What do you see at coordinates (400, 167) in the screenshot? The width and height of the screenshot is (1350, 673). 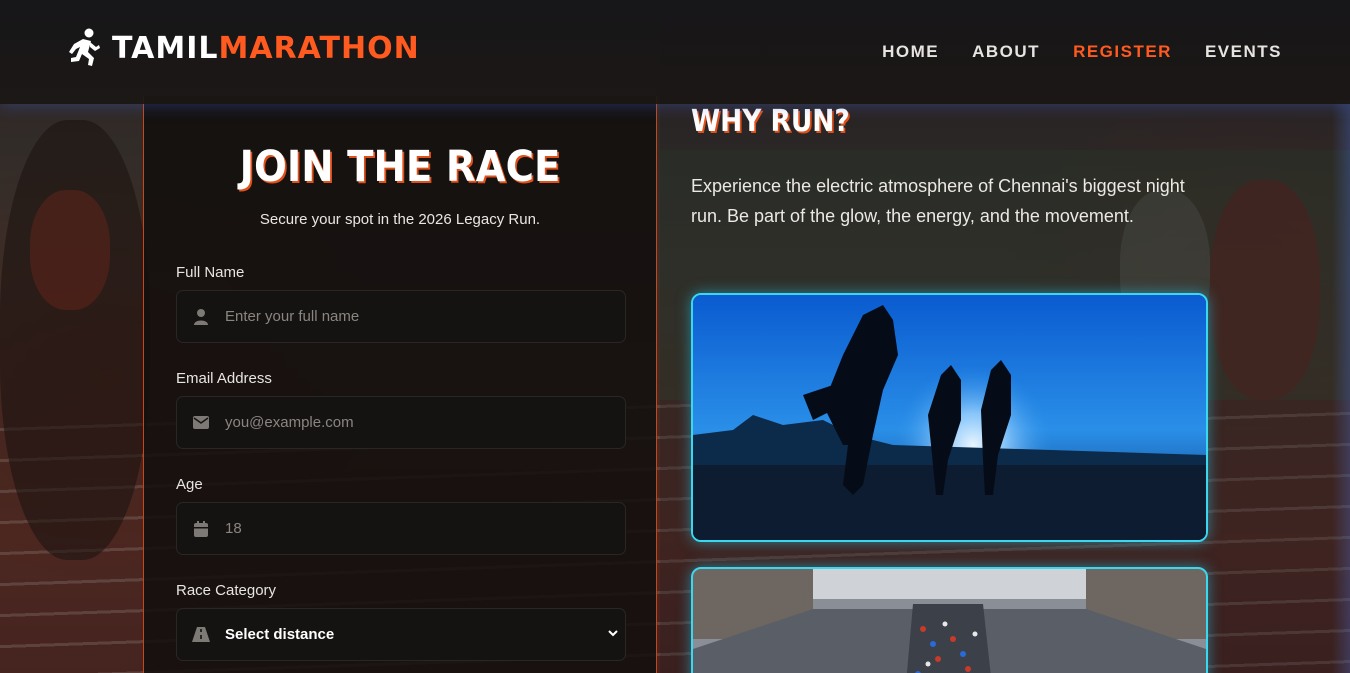 I see `form-title: JOIN THE RACE` at bounding box center [400, 167].